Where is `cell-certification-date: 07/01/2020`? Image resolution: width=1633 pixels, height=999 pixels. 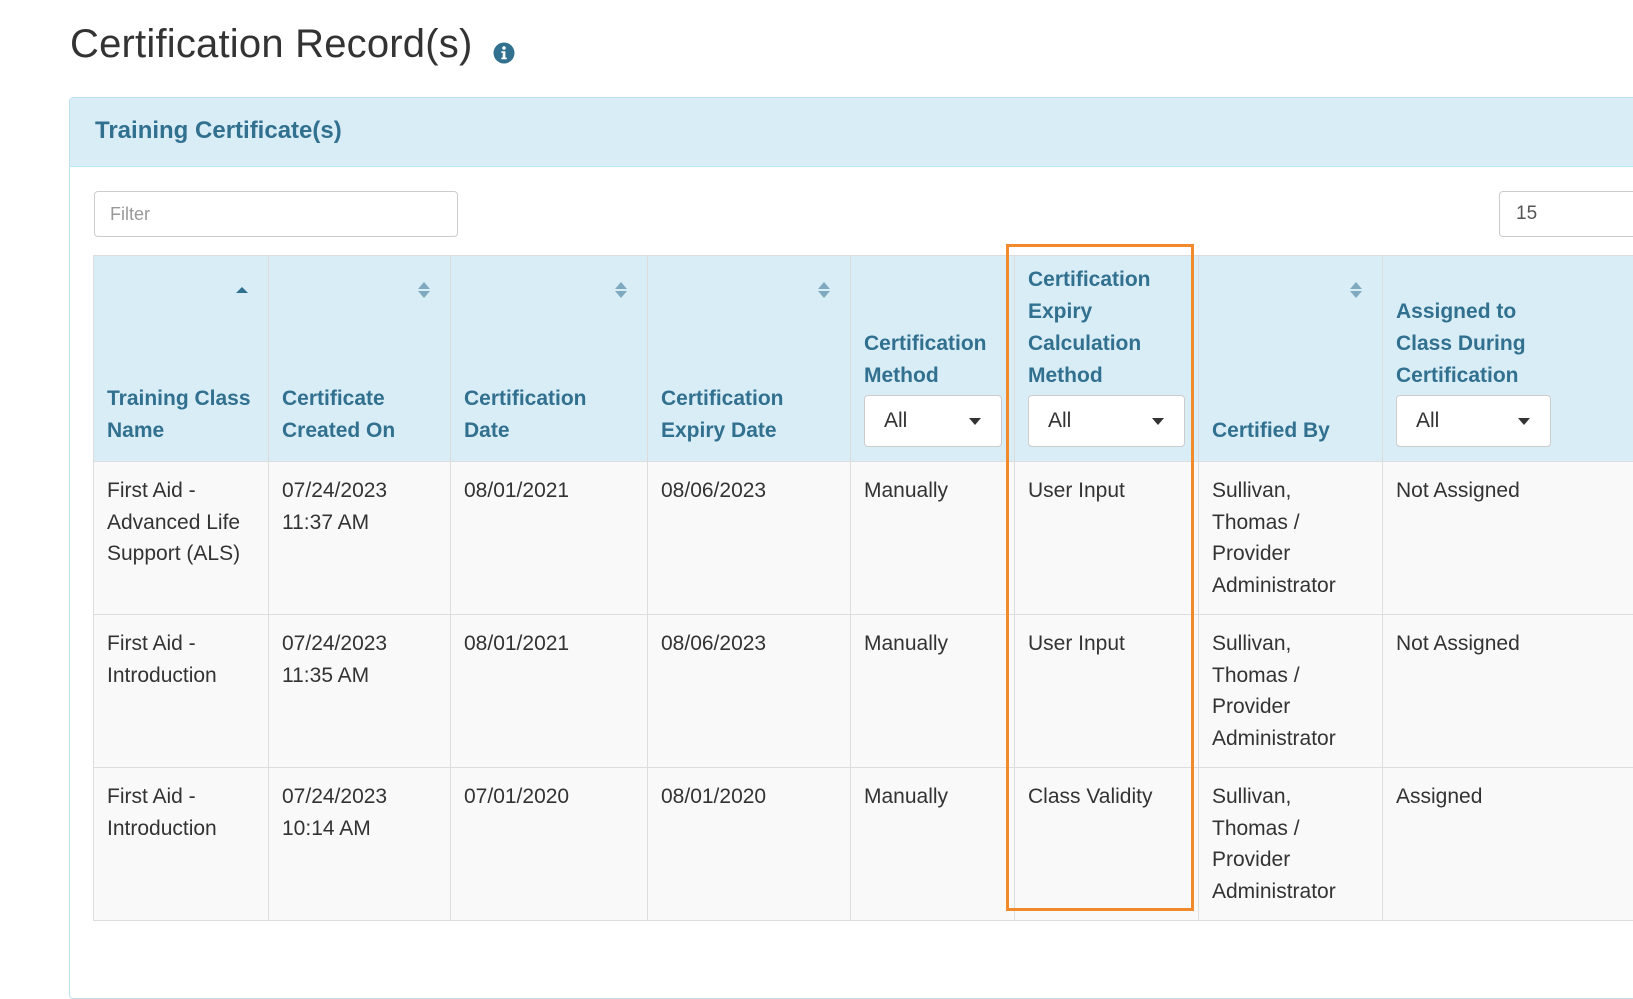
cell-certification-date: 07/01/2020 is located at coordinates (549, 844).